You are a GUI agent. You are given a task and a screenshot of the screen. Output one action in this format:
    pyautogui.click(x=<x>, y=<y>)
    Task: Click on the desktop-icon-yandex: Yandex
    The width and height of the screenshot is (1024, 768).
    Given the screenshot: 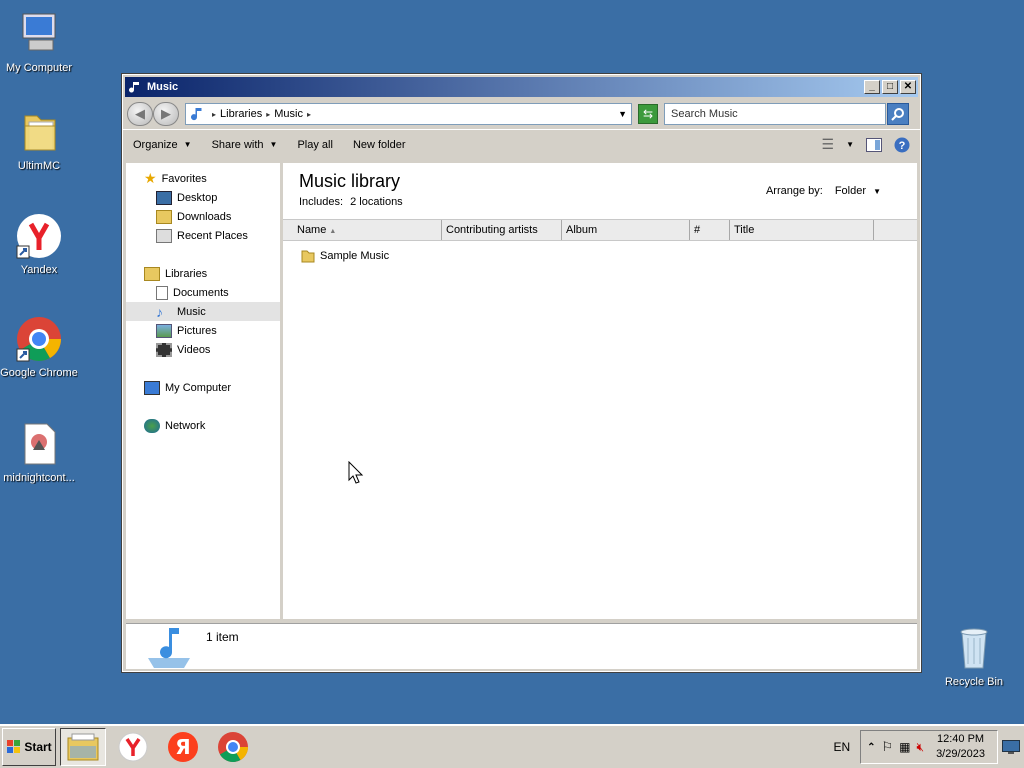 What is the action you would take?
    pyautogui.click(x=39, y=244)
    